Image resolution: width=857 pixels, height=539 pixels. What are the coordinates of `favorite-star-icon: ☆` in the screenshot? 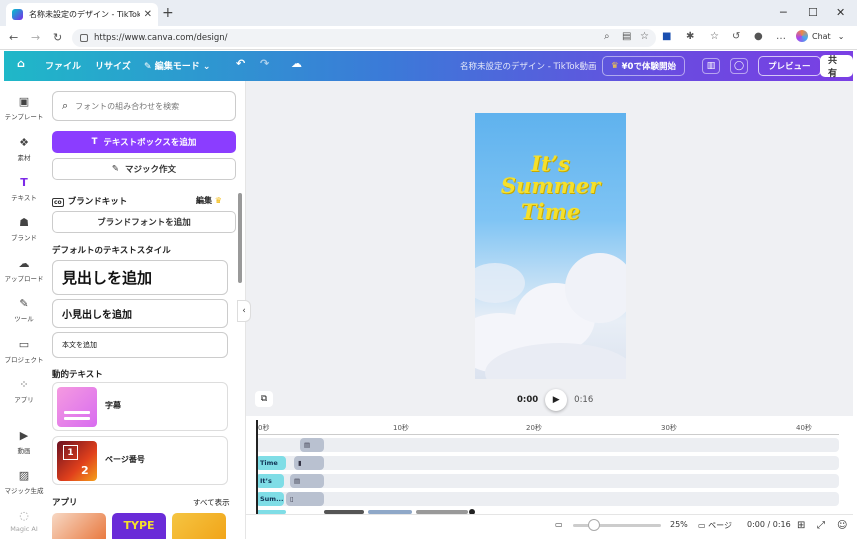 It's located at (644, 36).